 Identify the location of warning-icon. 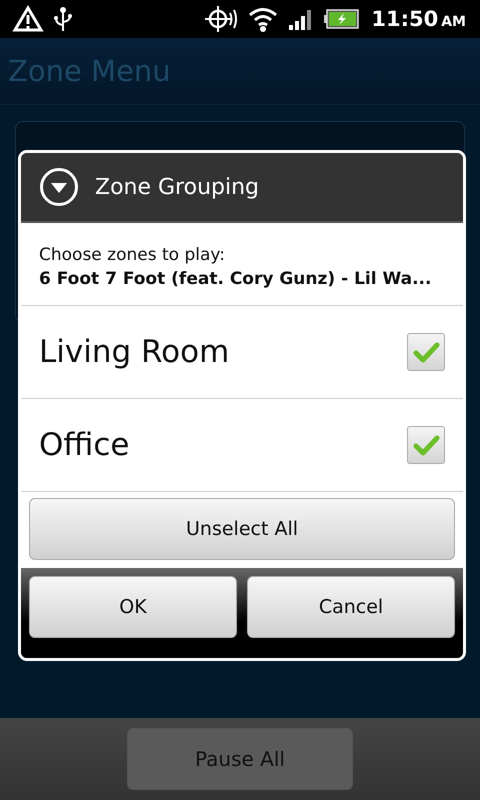
(28, 19).